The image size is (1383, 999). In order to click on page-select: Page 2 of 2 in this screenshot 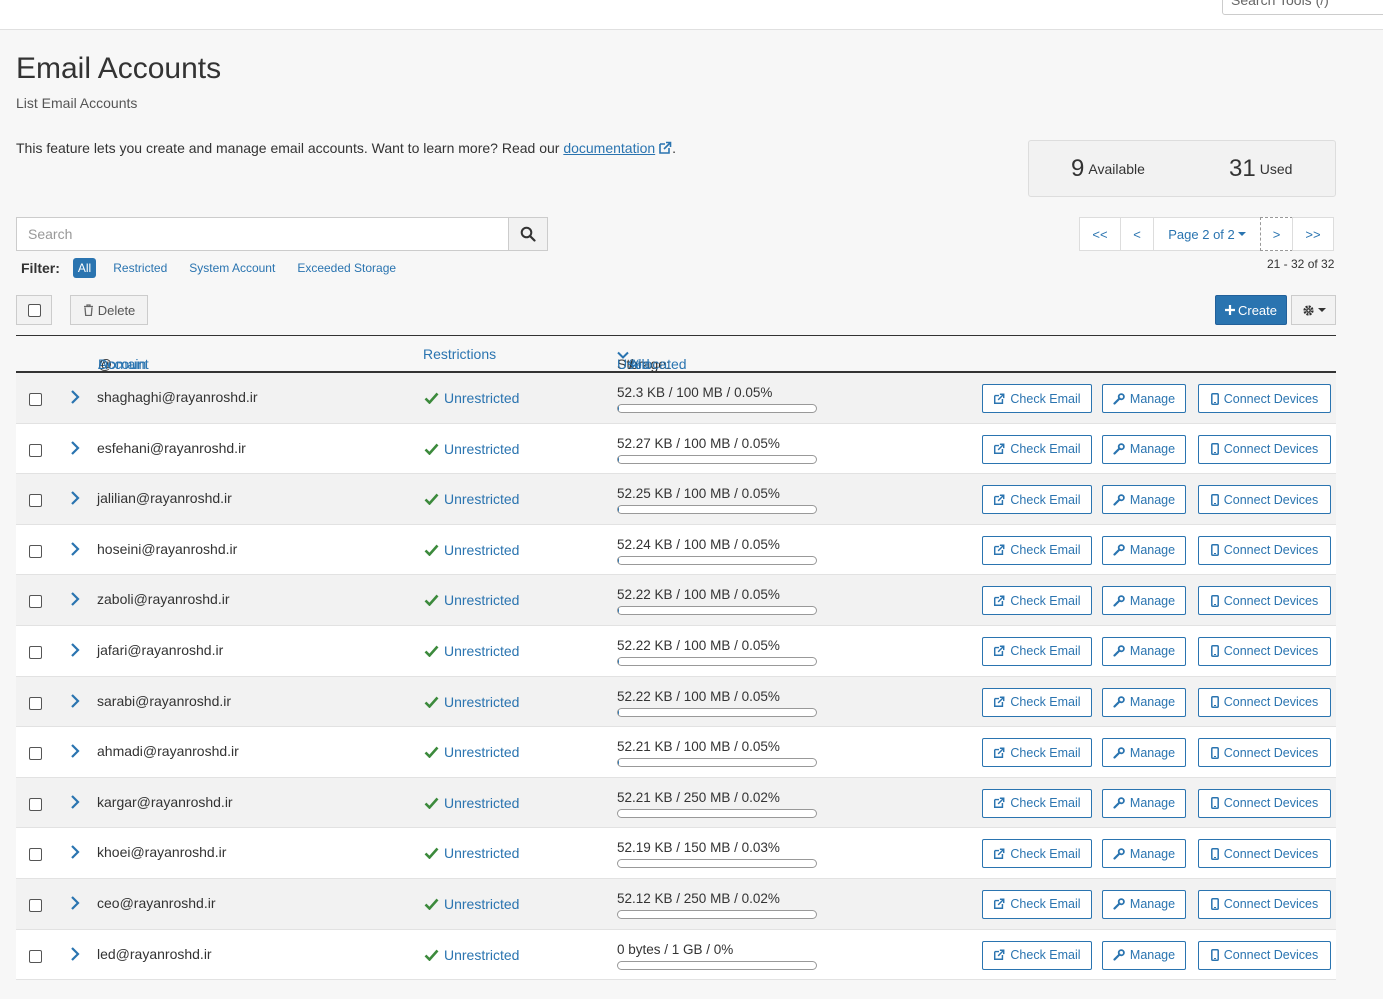, I will do `click(1207, 234)`.